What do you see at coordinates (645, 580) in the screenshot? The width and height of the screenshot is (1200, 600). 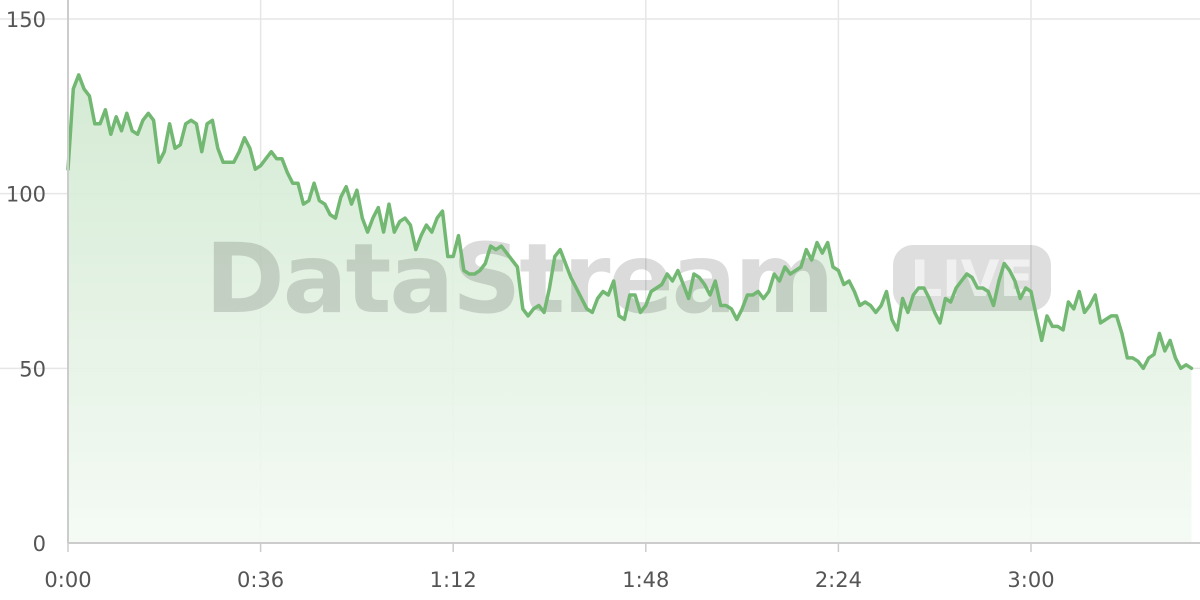 I see `x-tick-label: 1:48` at bounding box center [645, 580].